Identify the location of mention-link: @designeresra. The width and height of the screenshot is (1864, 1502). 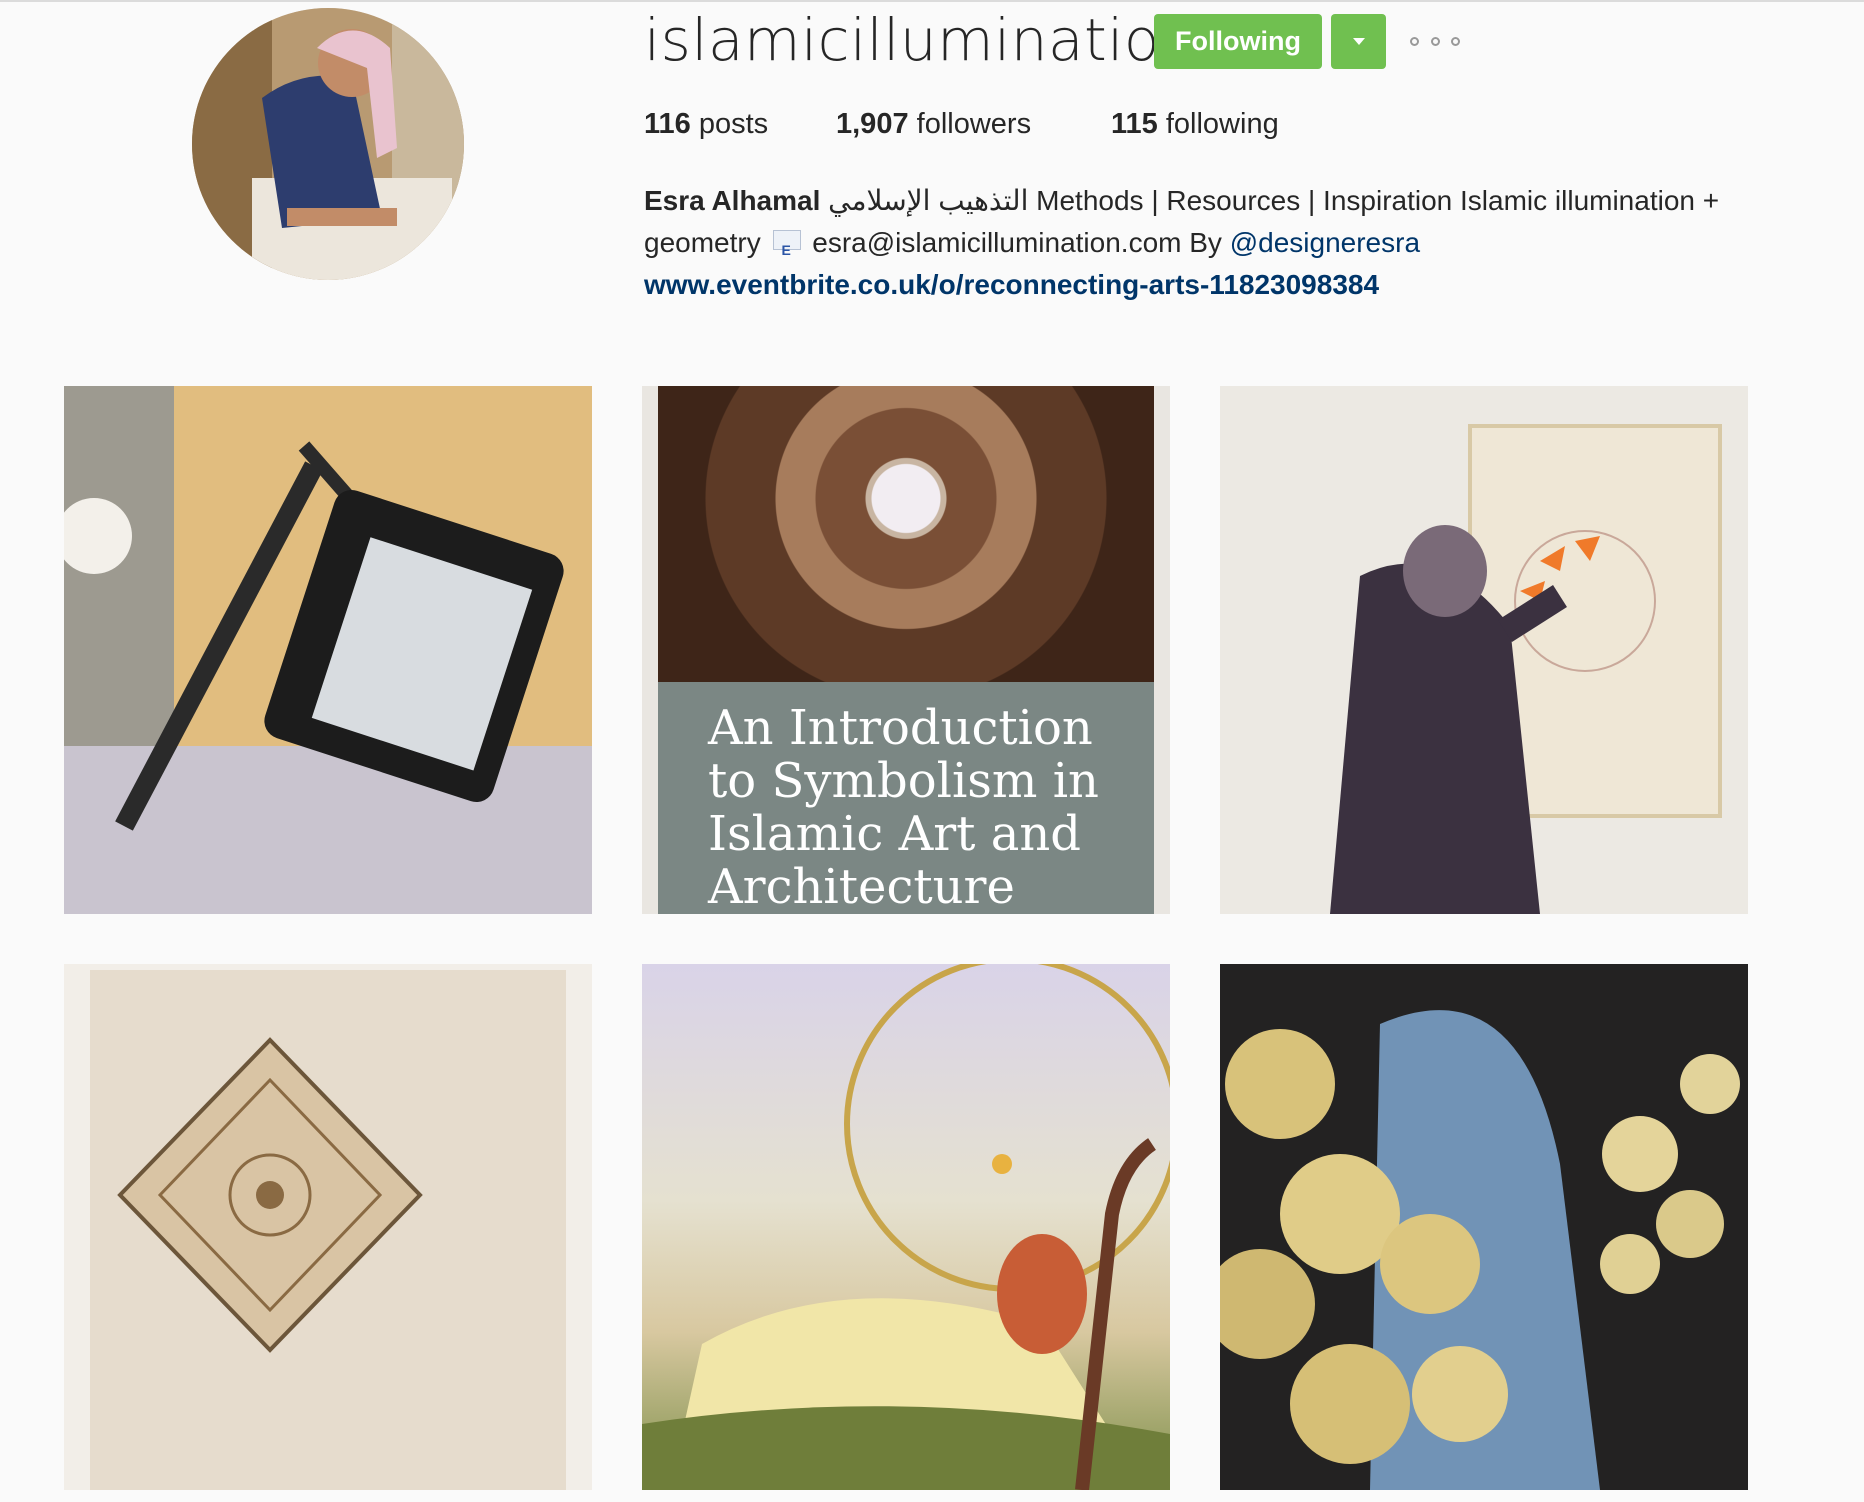
(1325, 242).